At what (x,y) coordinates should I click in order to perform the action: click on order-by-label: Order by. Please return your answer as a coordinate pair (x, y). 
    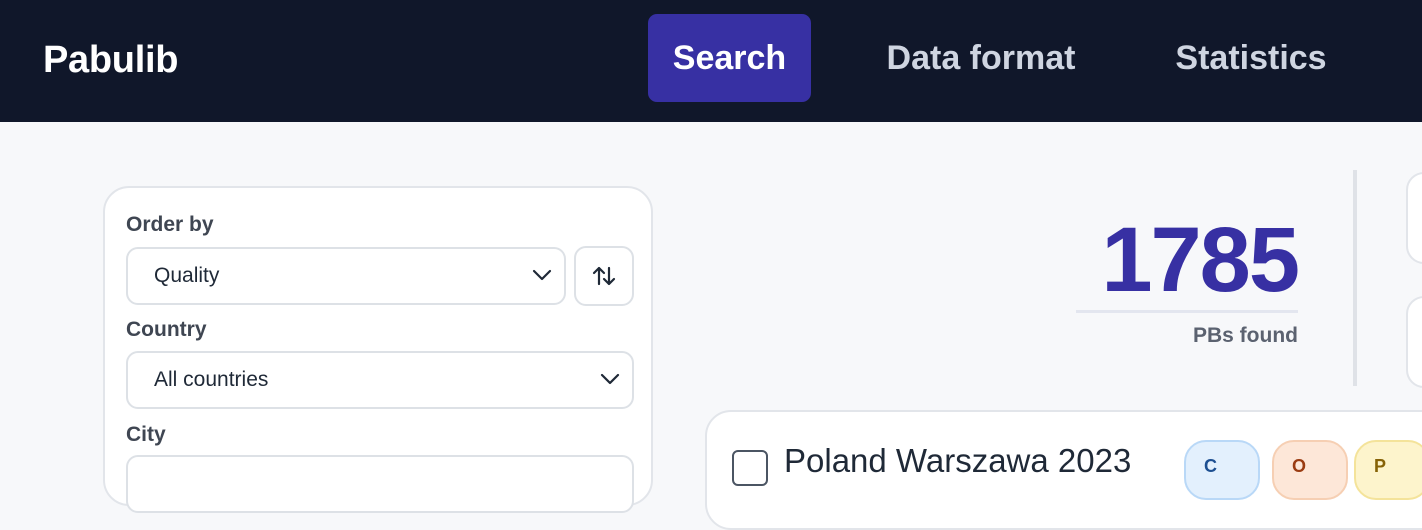
    Looking at the image, I should click on (170, 224).